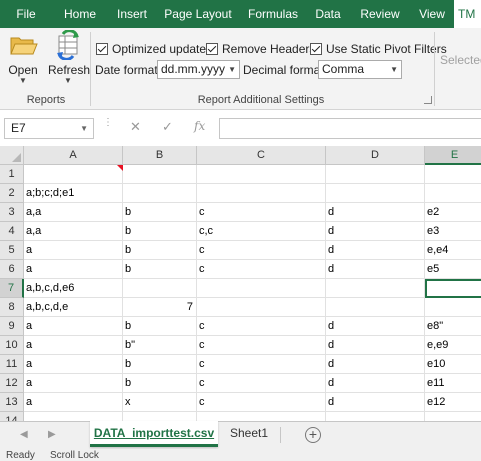  Describe the element at coordinates (428, 100) in the screenshot. I see `dialog-launcher-icon` at that location.